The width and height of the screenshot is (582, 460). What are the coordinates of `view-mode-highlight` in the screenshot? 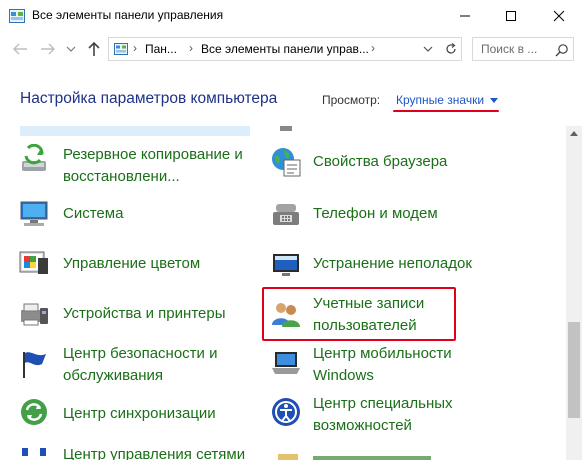 It's located at (446, 111).